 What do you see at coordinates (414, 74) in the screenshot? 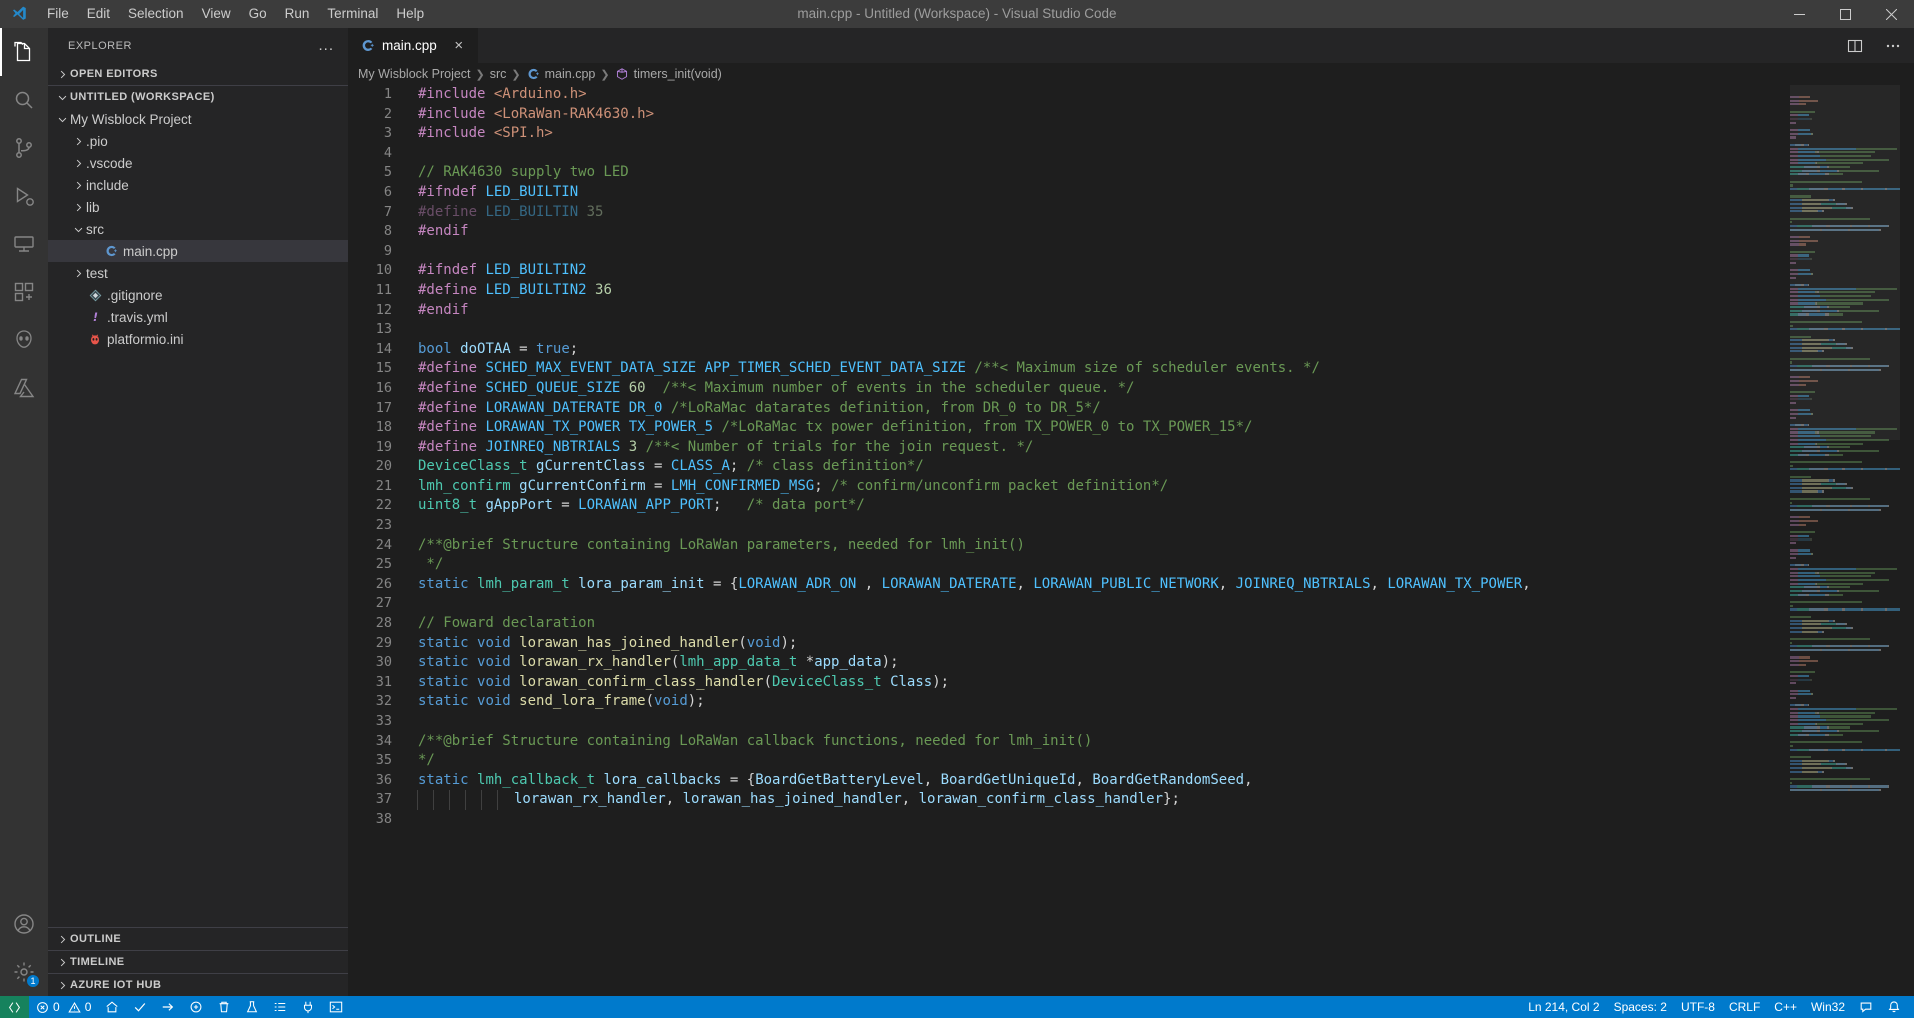
I see `breadcrumb-item-project: My Wisblock Project` at bounding box center [414, 74].